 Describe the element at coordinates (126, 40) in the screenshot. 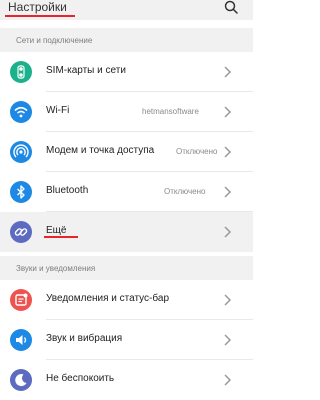

I see `section-network: Сети и подключение` at that location.